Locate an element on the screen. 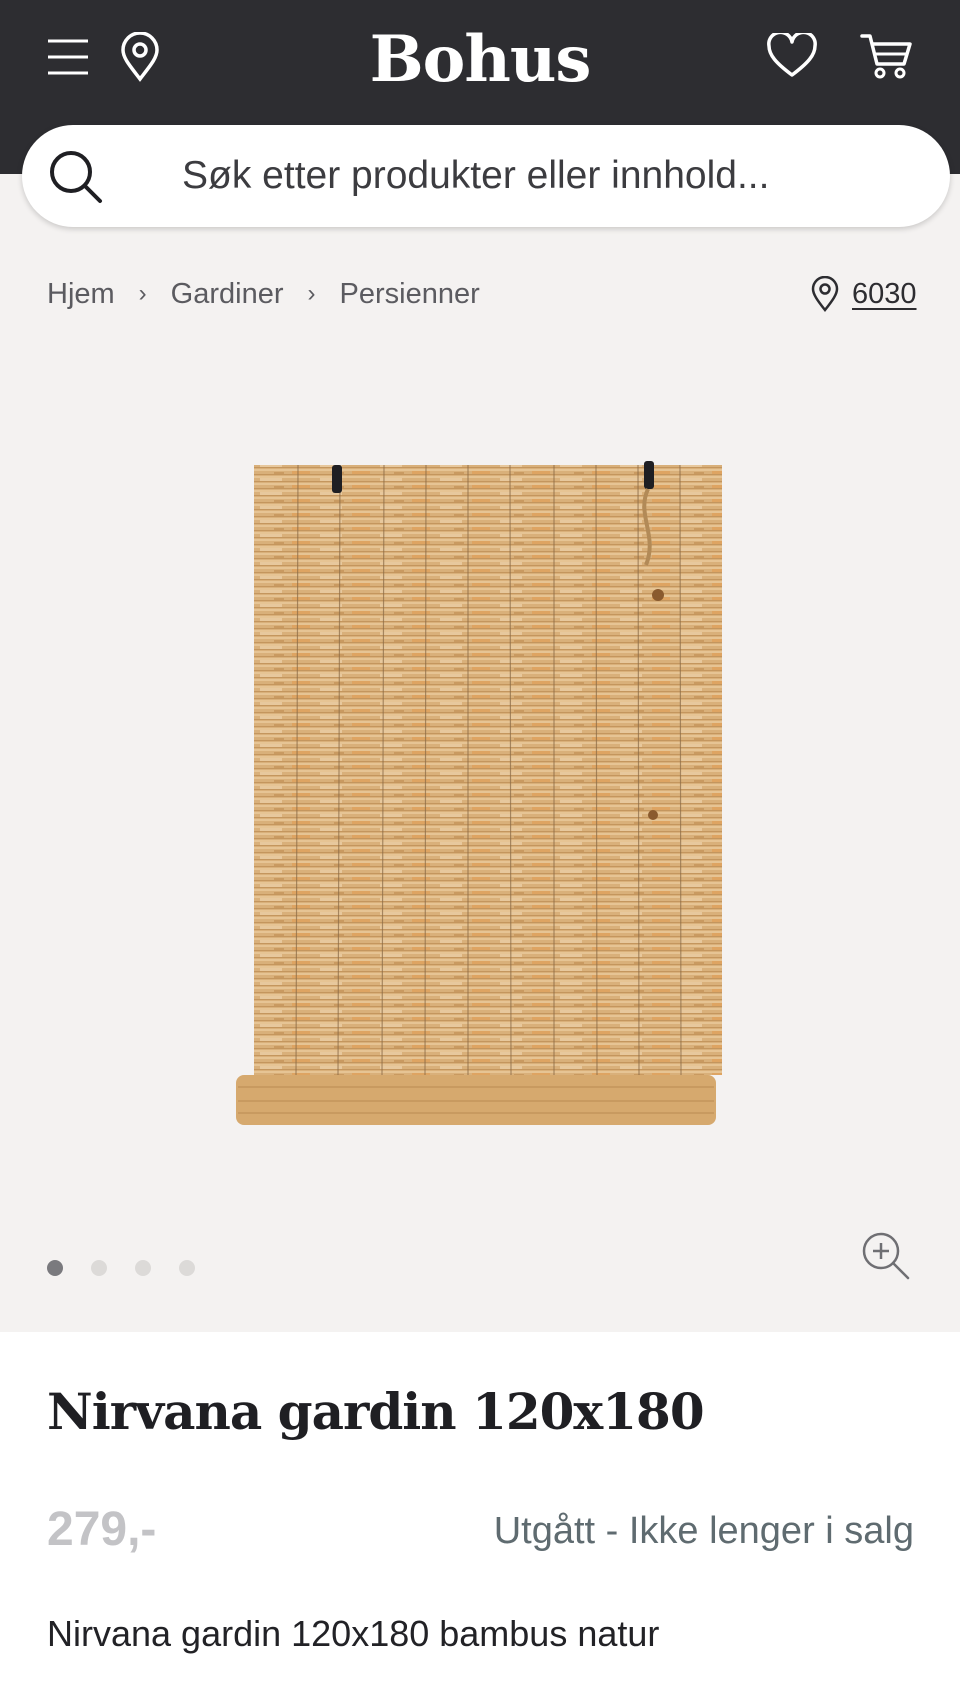 The width and height of the screenshot is (960, 1705). menu-button is located at coordinates (68, 57).